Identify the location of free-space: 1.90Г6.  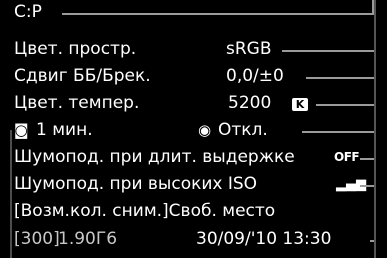
(88, 239).